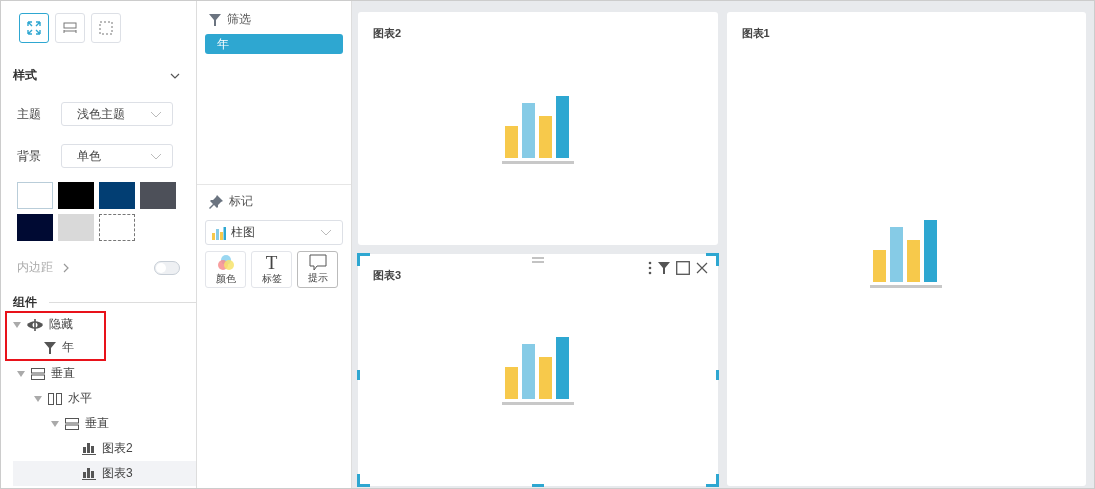  Describe the element at coordinates (58, 347) in the screenshot. I see `tree-item: 年` at that location.